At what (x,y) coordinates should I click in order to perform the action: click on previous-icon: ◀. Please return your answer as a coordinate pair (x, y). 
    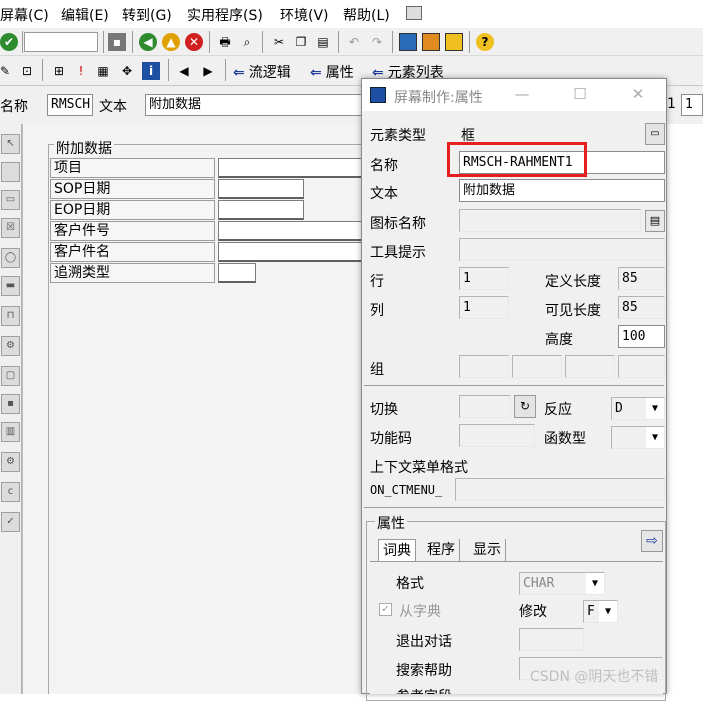
    Looking at the image, I should click on (184, 71).